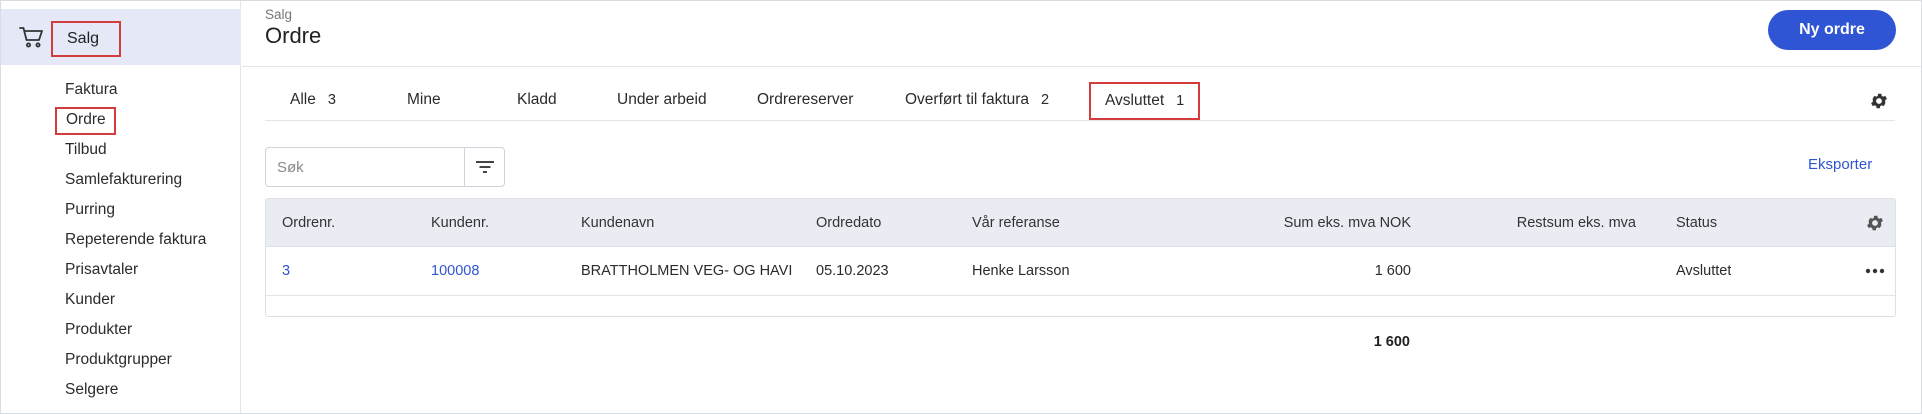 The height and width of the screenshot is (414, 1922). I want to click on tab-kladd: Kladd, so click(537, 101).